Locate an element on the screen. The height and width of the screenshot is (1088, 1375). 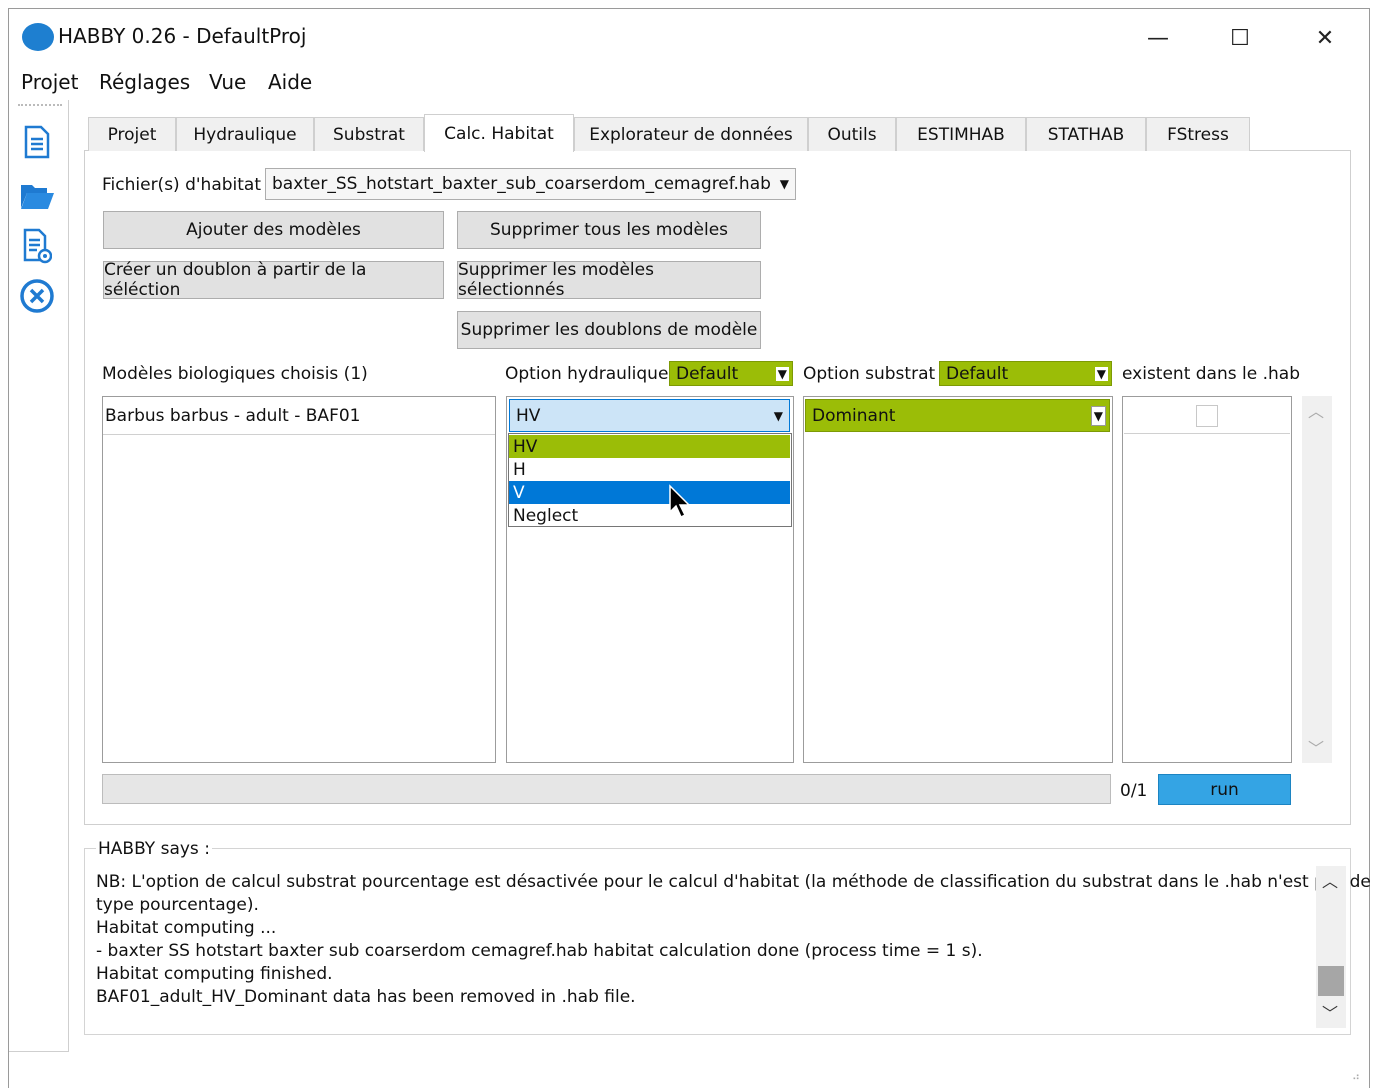
add-models-button: Ajouter des modèles is located at coordinates (273, 230).